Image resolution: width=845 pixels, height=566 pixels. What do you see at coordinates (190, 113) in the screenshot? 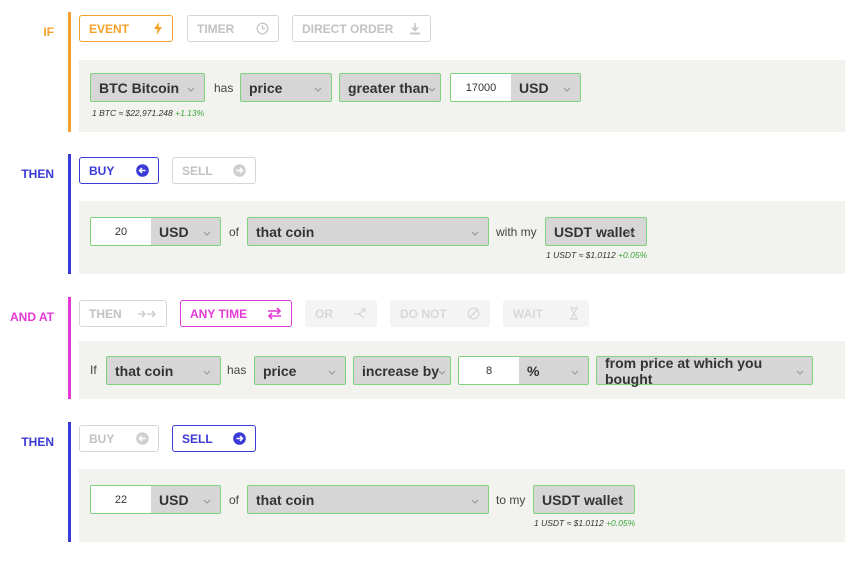
I see `btc-change: +1.13%` at bounding box center [190, 113].